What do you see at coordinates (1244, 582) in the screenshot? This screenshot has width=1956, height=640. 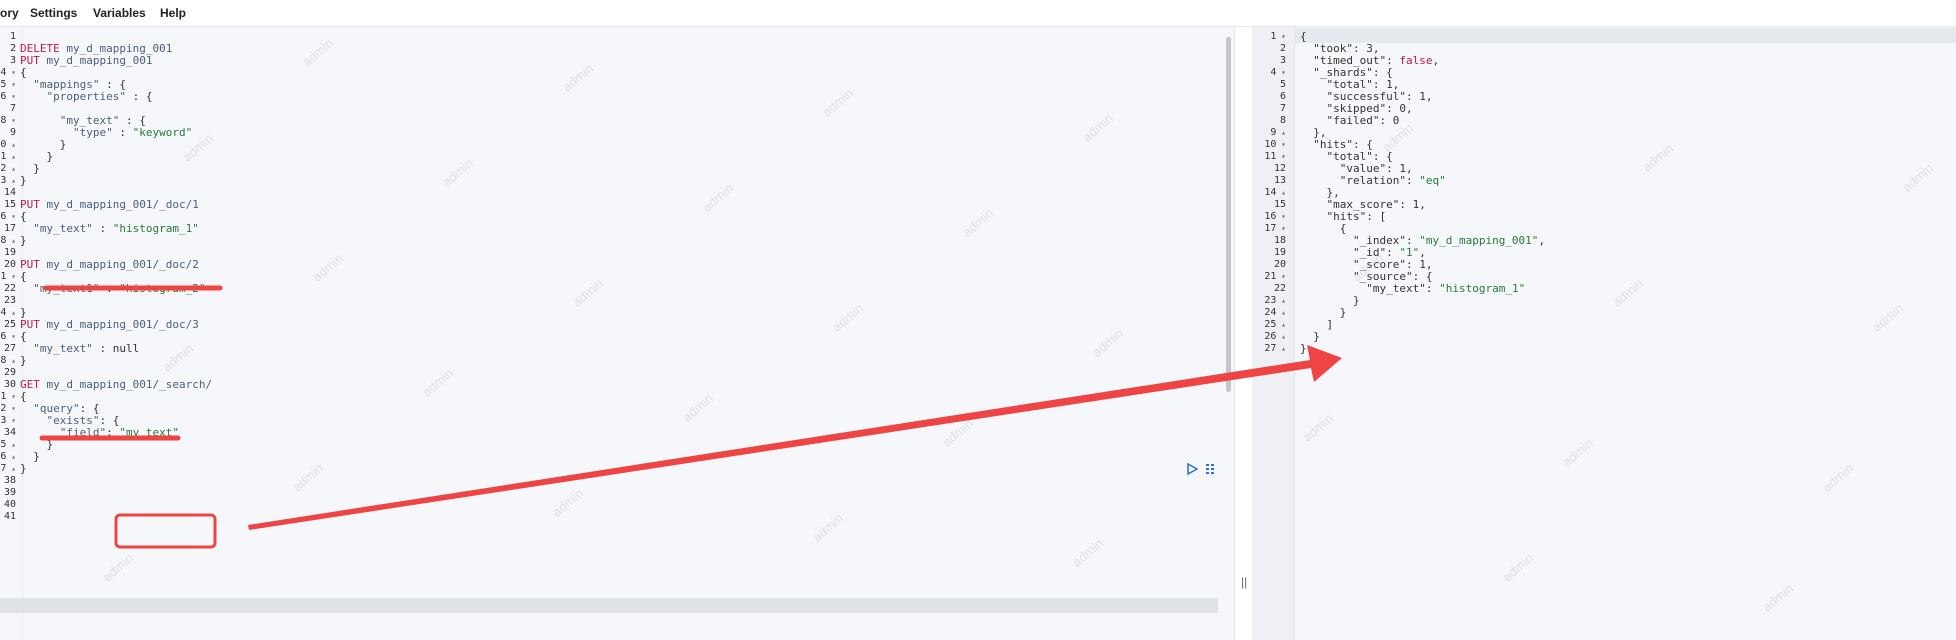 I see `resize-grip-icon: ||` at bounding box center [1244, 582].